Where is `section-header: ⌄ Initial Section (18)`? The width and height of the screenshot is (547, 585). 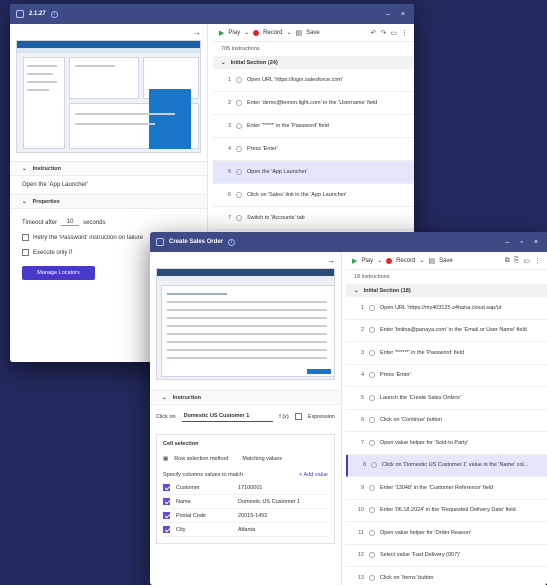
section-header: ⌄ Initial Section (18) is located at coordinates (446, 290).